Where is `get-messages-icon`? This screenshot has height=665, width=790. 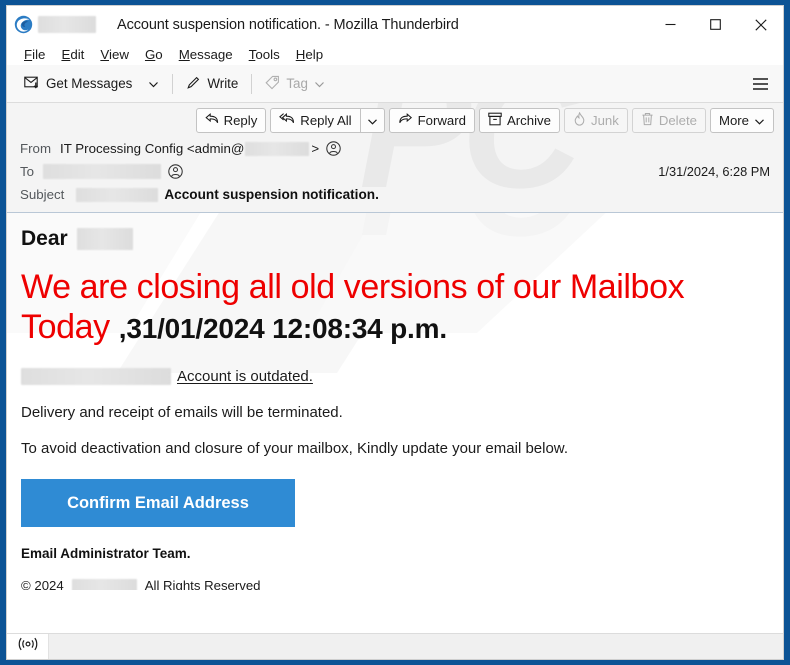 get-messages-icon is located at coordinates (32, 83).